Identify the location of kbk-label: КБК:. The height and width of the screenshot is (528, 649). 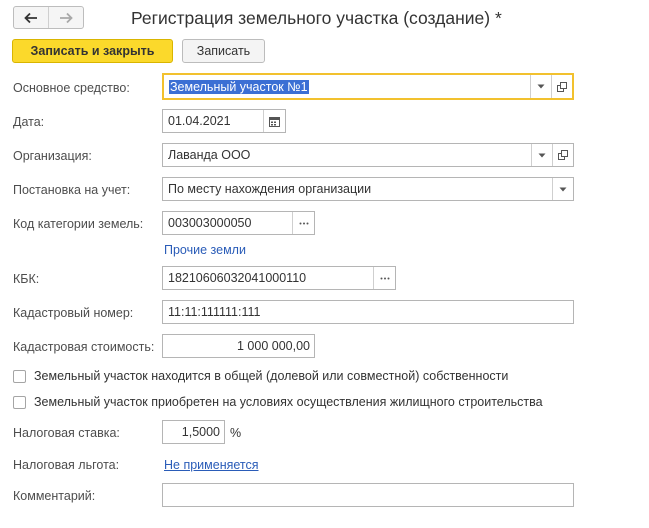
(26, 279).